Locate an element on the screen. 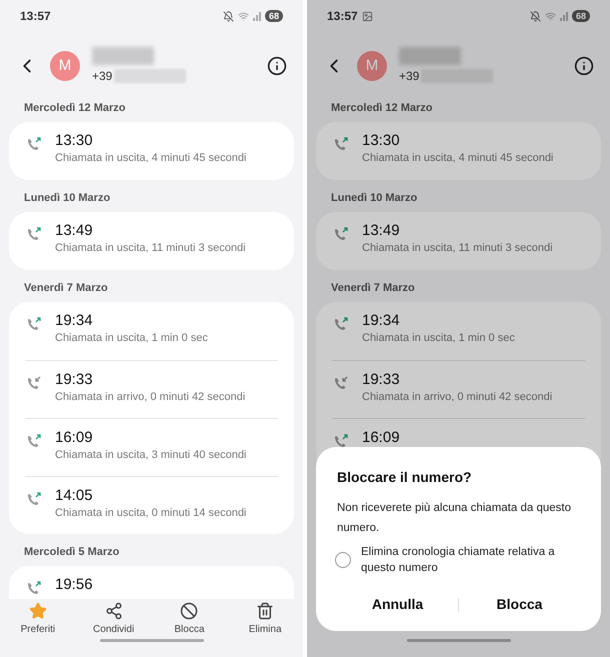 This screenshot has height=657, width=610. toolbar-button: Condividi is located at coordinates (114, 619).